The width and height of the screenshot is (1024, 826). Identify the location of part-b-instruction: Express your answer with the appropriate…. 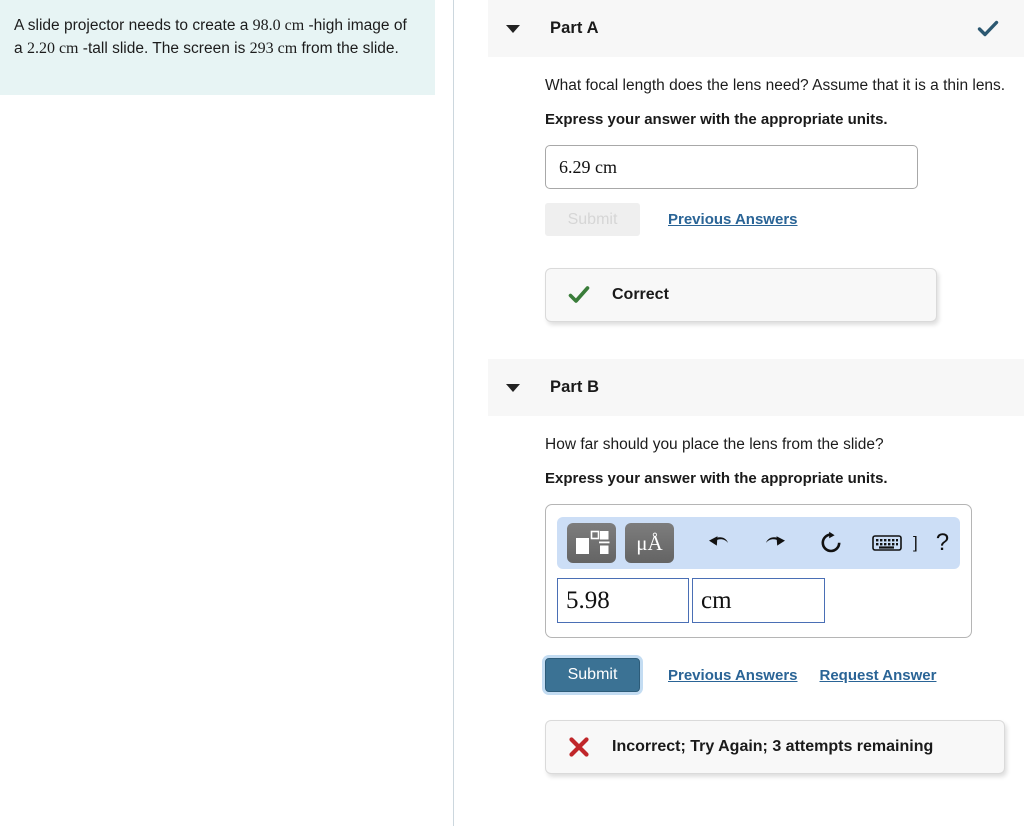
(716, 478).